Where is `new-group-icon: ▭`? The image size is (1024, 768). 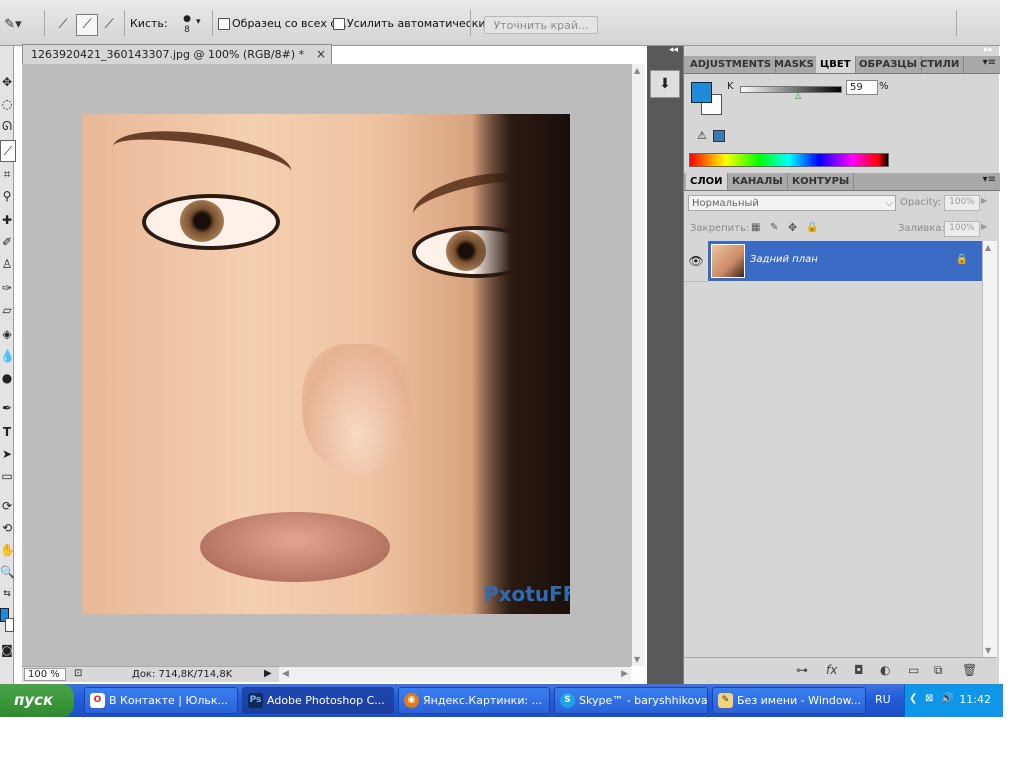
new-group-icon: ▭ is located at coordinates (913, 670).